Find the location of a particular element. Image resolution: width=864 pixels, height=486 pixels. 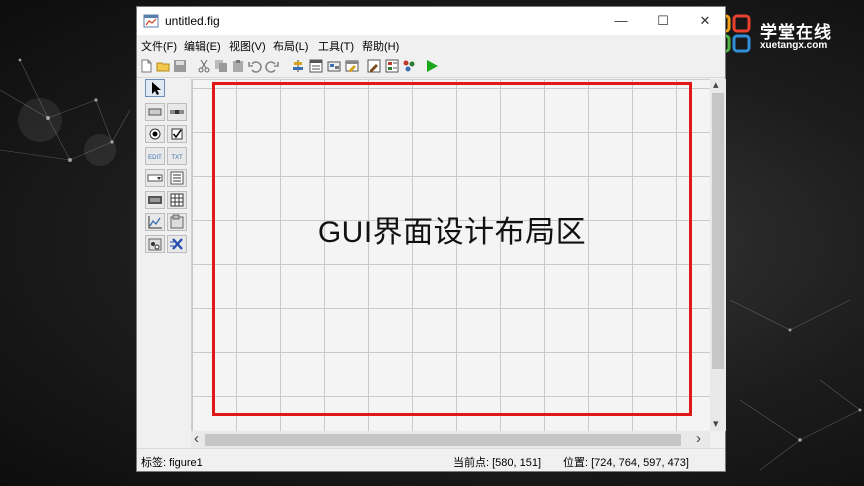

radio-button-icon is located at coordinates (155, 134).